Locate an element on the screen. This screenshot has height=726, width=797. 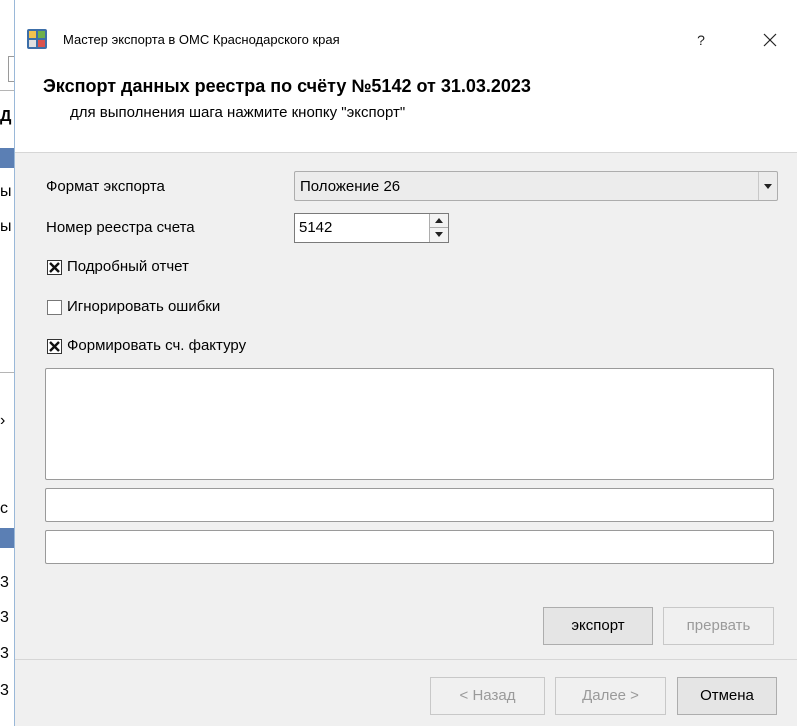
detailed-report-checkbox is located at coordinates (54, 267).